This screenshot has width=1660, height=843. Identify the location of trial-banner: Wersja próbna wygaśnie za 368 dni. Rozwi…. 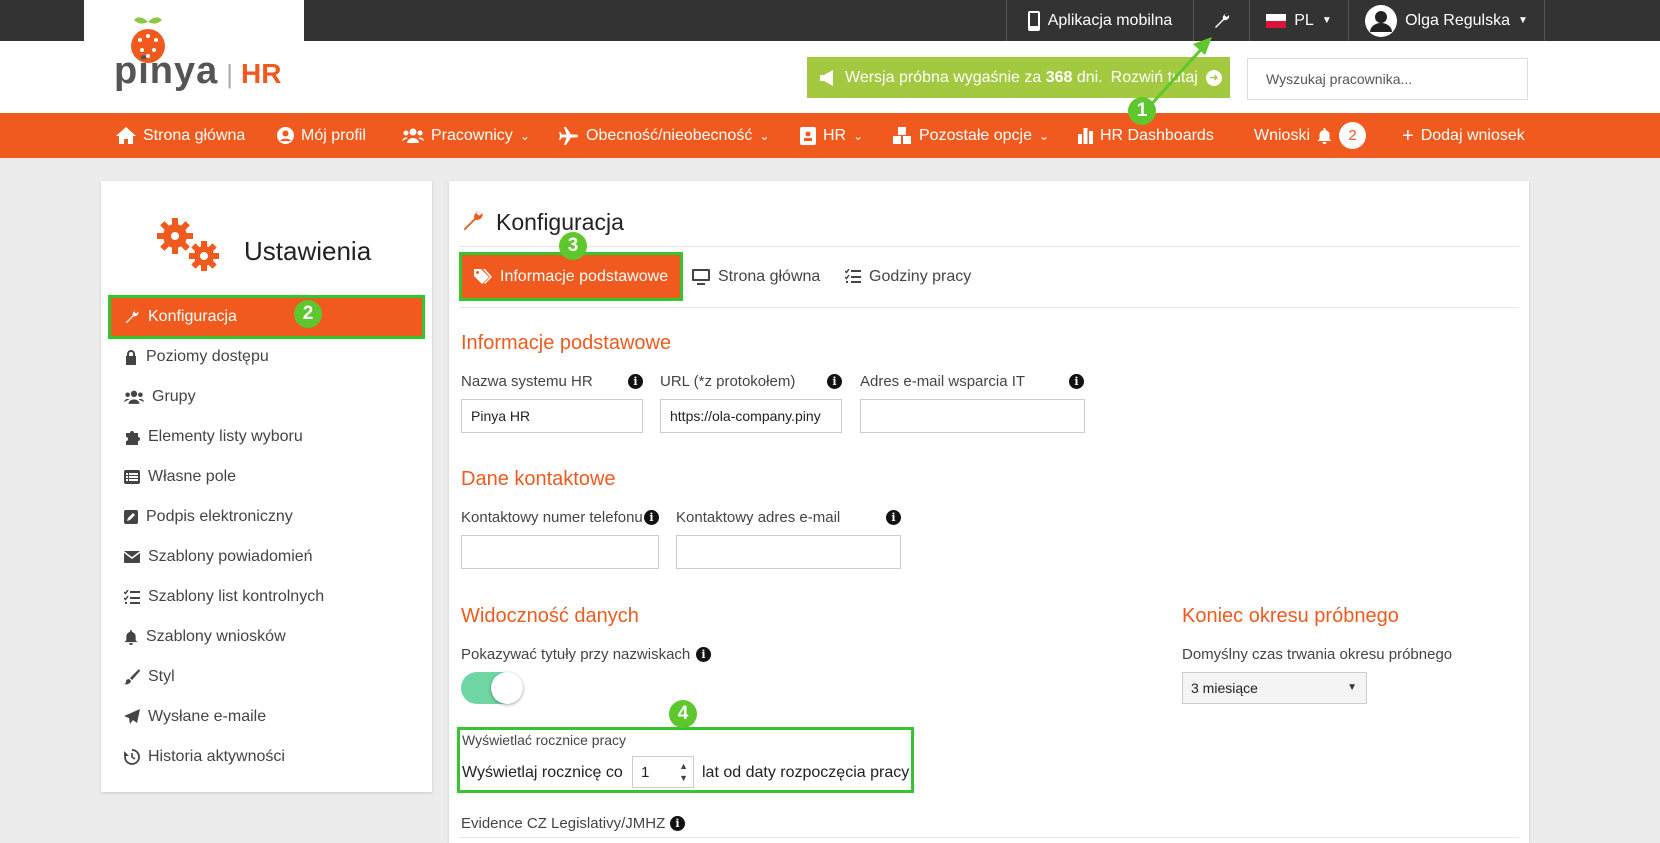
(1018, 77).